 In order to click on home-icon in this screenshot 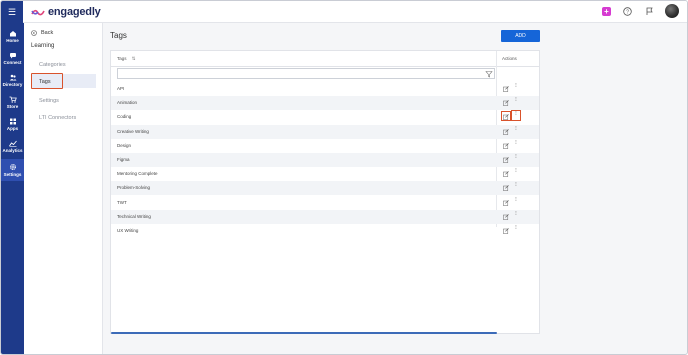, I will do `click(12, 33)`.